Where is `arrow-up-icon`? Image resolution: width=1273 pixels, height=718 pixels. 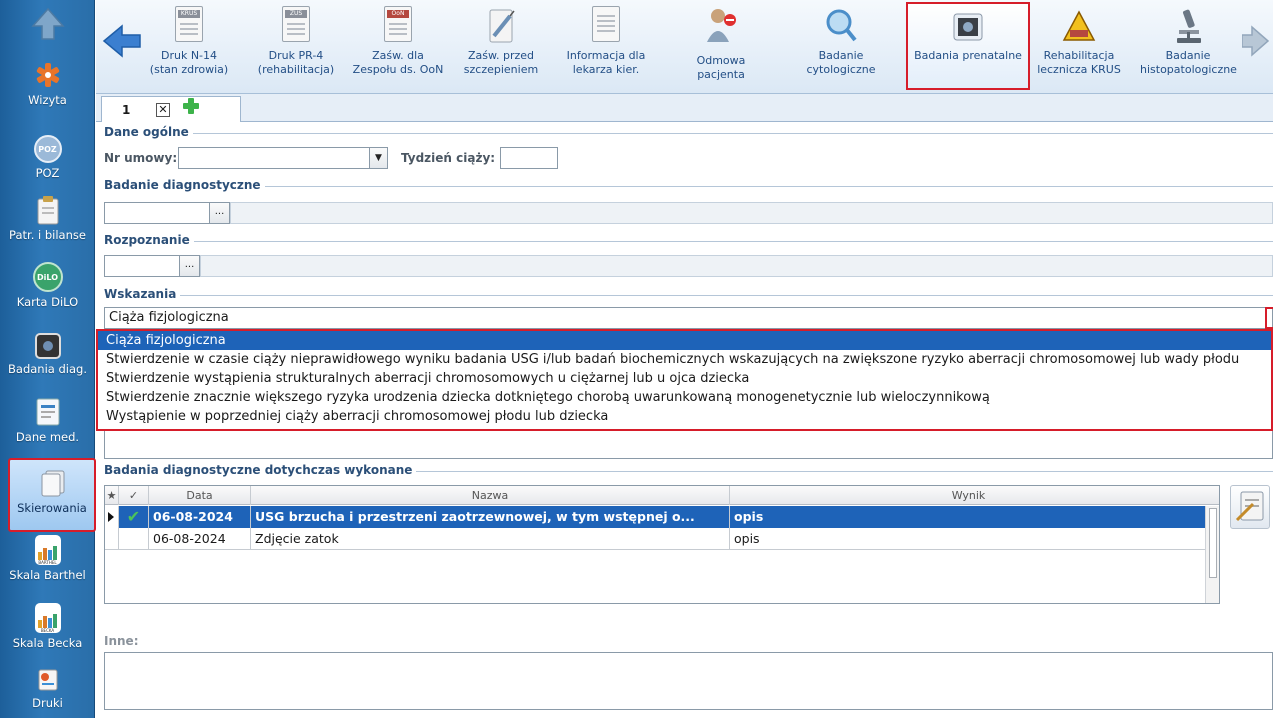 arrow-up-icon is located at coordinates (48, 24).